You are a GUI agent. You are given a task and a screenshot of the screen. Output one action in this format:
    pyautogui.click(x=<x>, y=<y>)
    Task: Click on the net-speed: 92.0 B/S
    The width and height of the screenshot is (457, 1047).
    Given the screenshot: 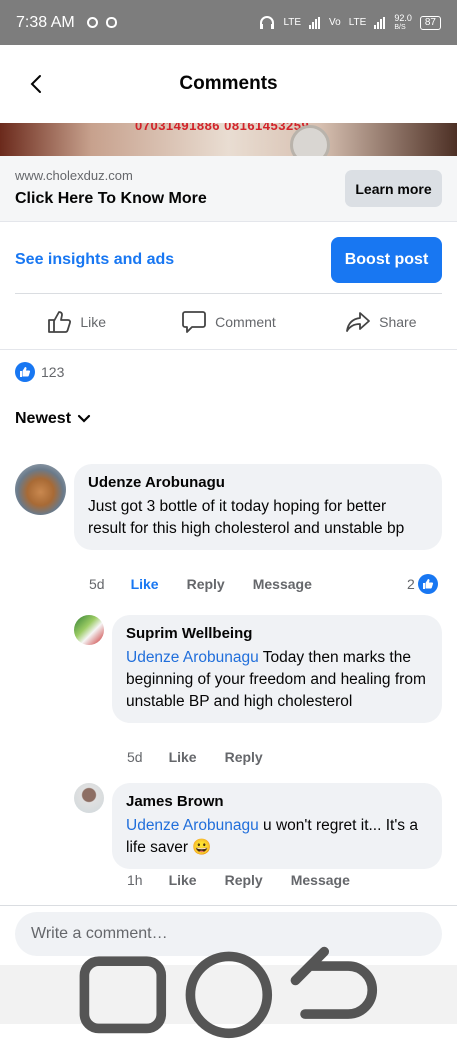 What is the action you would take?
    pyautogui.click(x=403, y=21)
    